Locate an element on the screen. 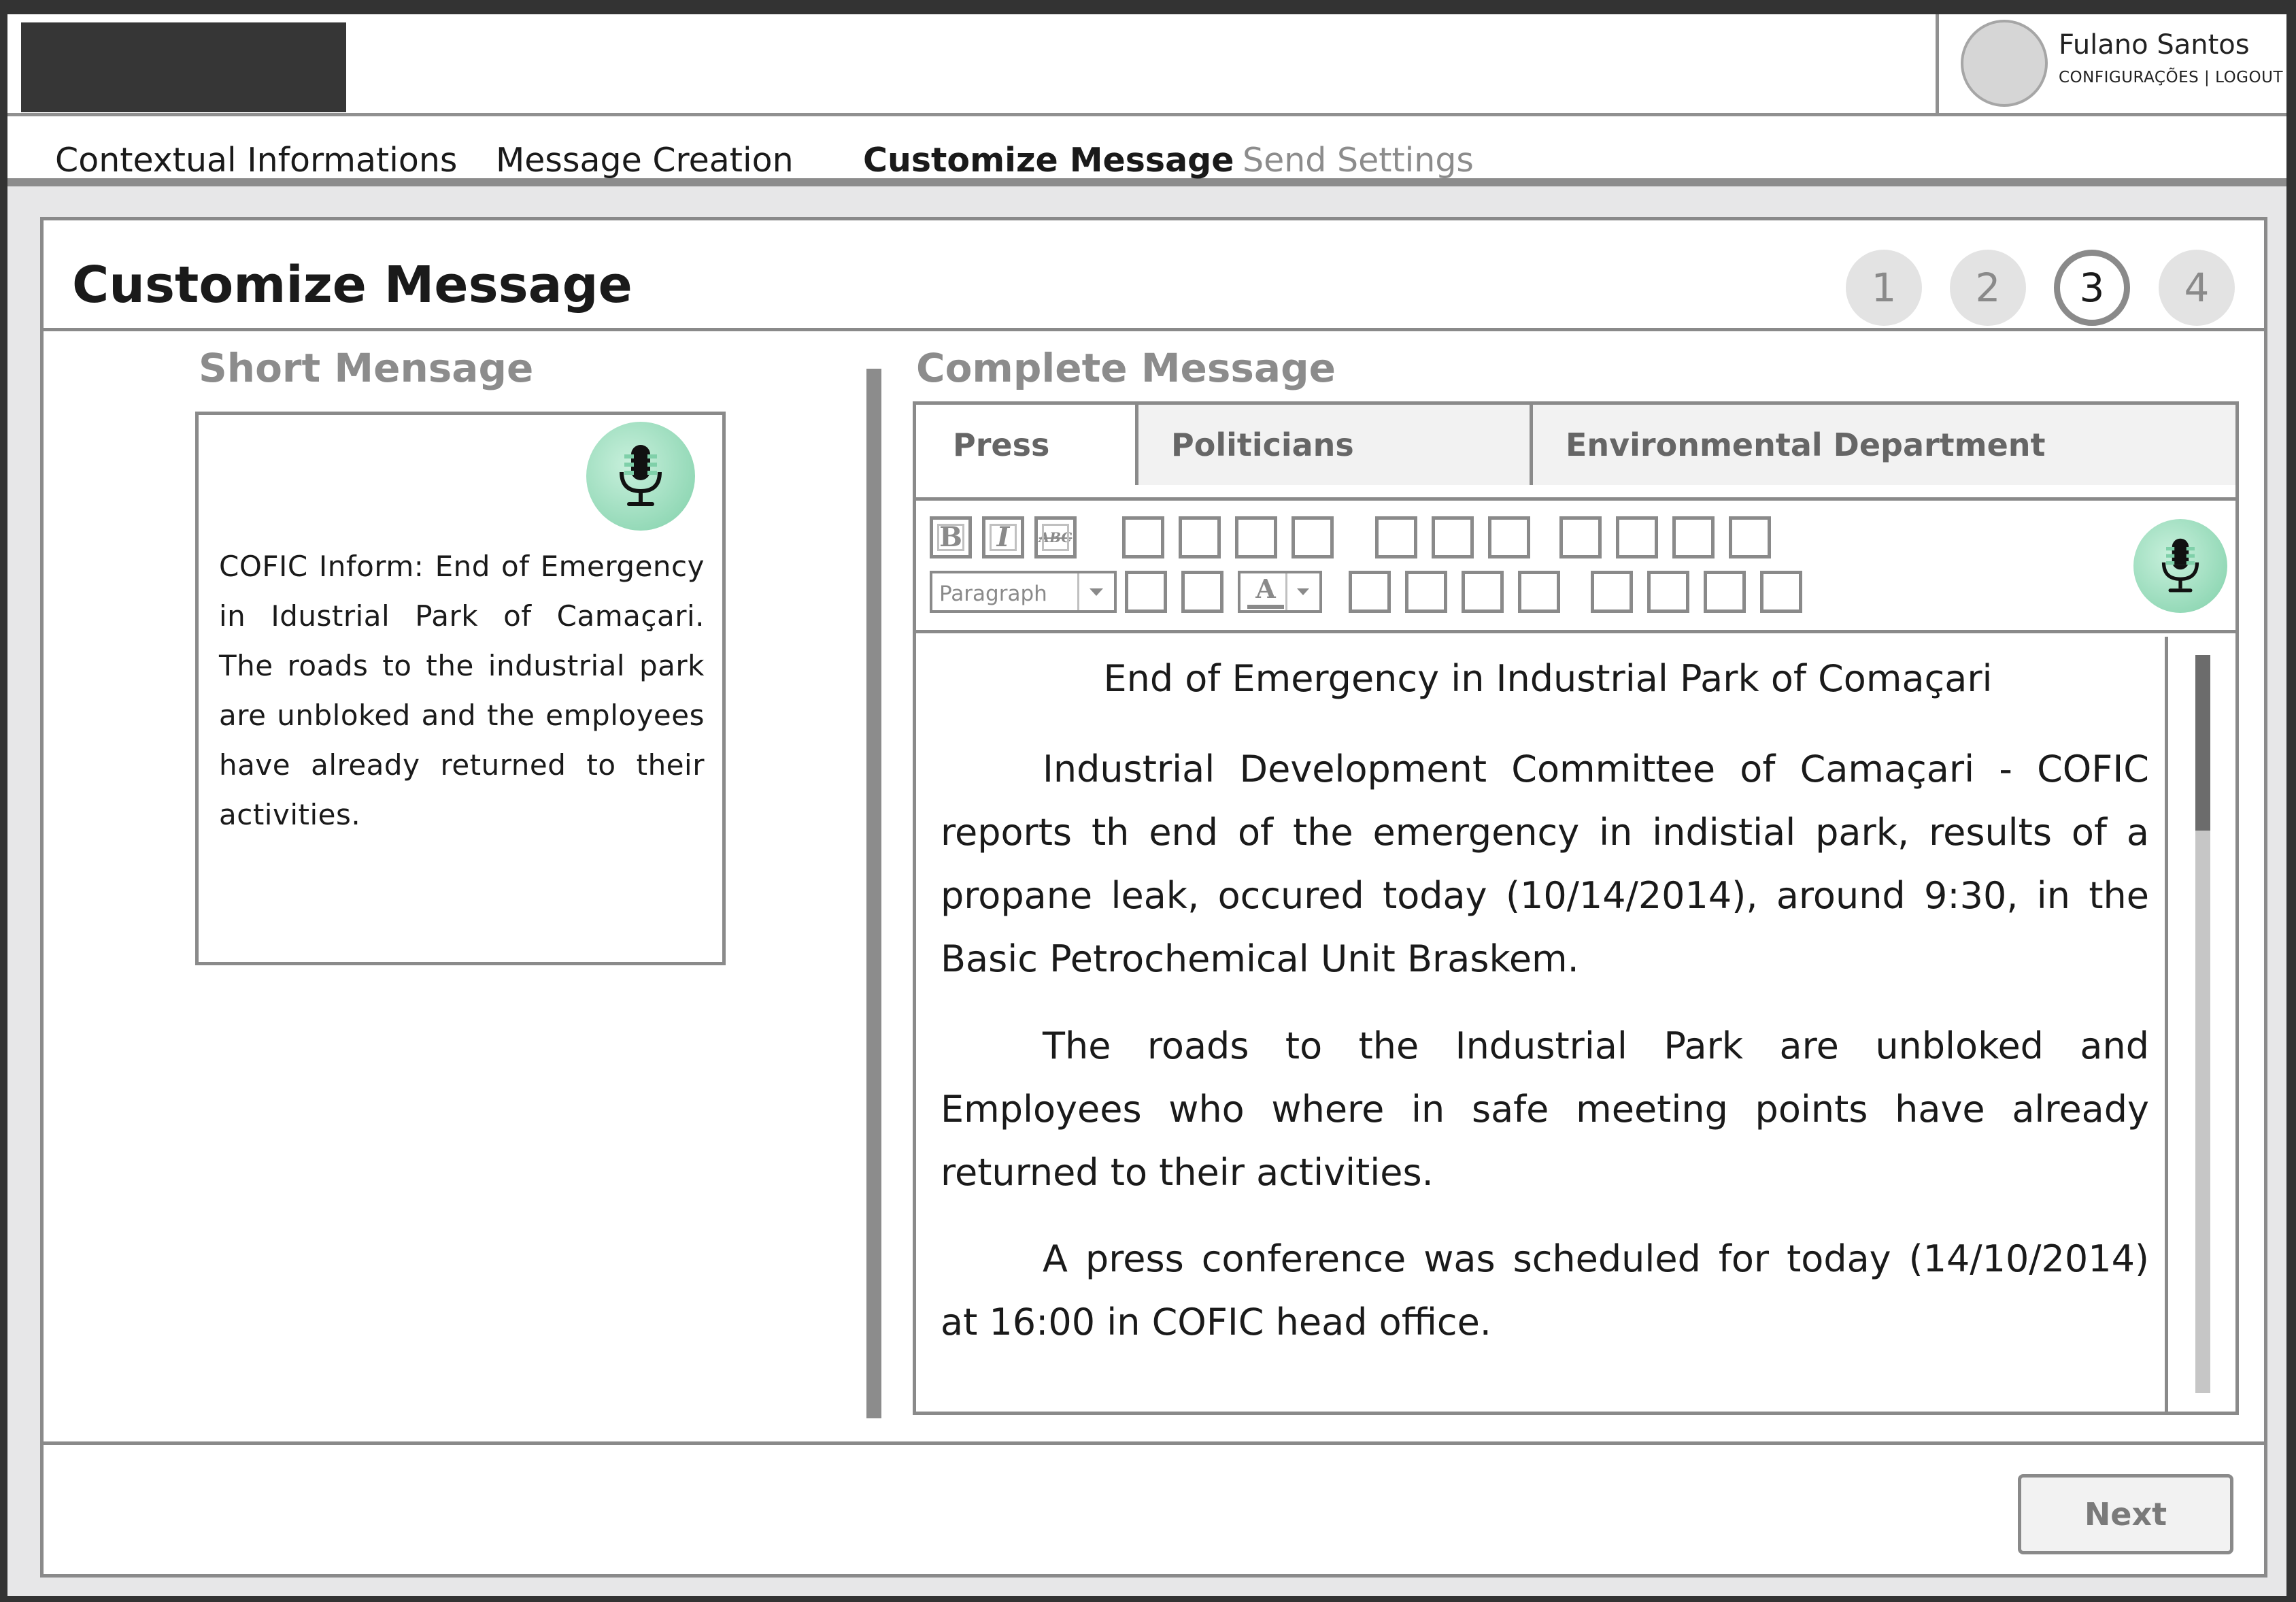 This screenshot has height=1602, width=2296. nav-item-message-creation: Message Creation is located at coordinates (645, 160).